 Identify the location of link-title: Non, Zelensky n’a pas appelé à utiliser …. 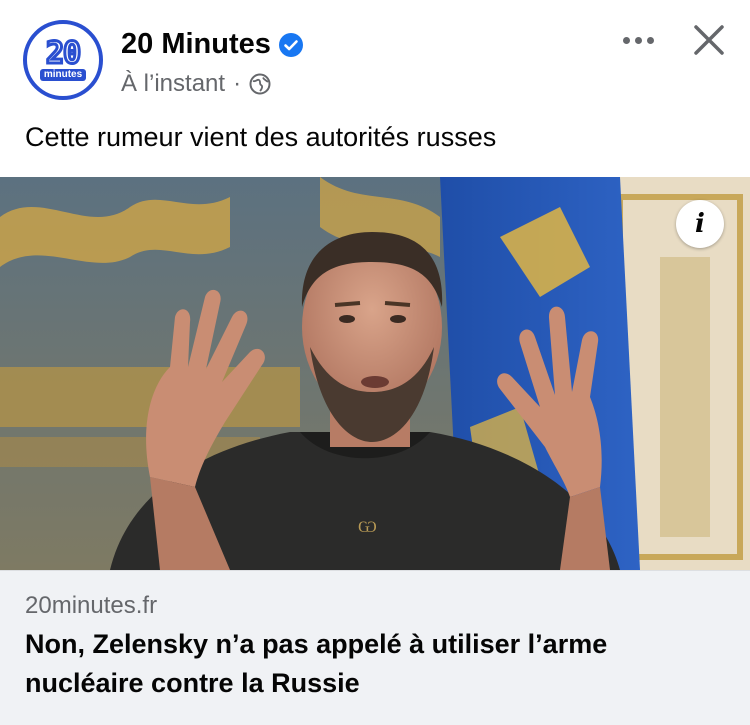
(375, 664).